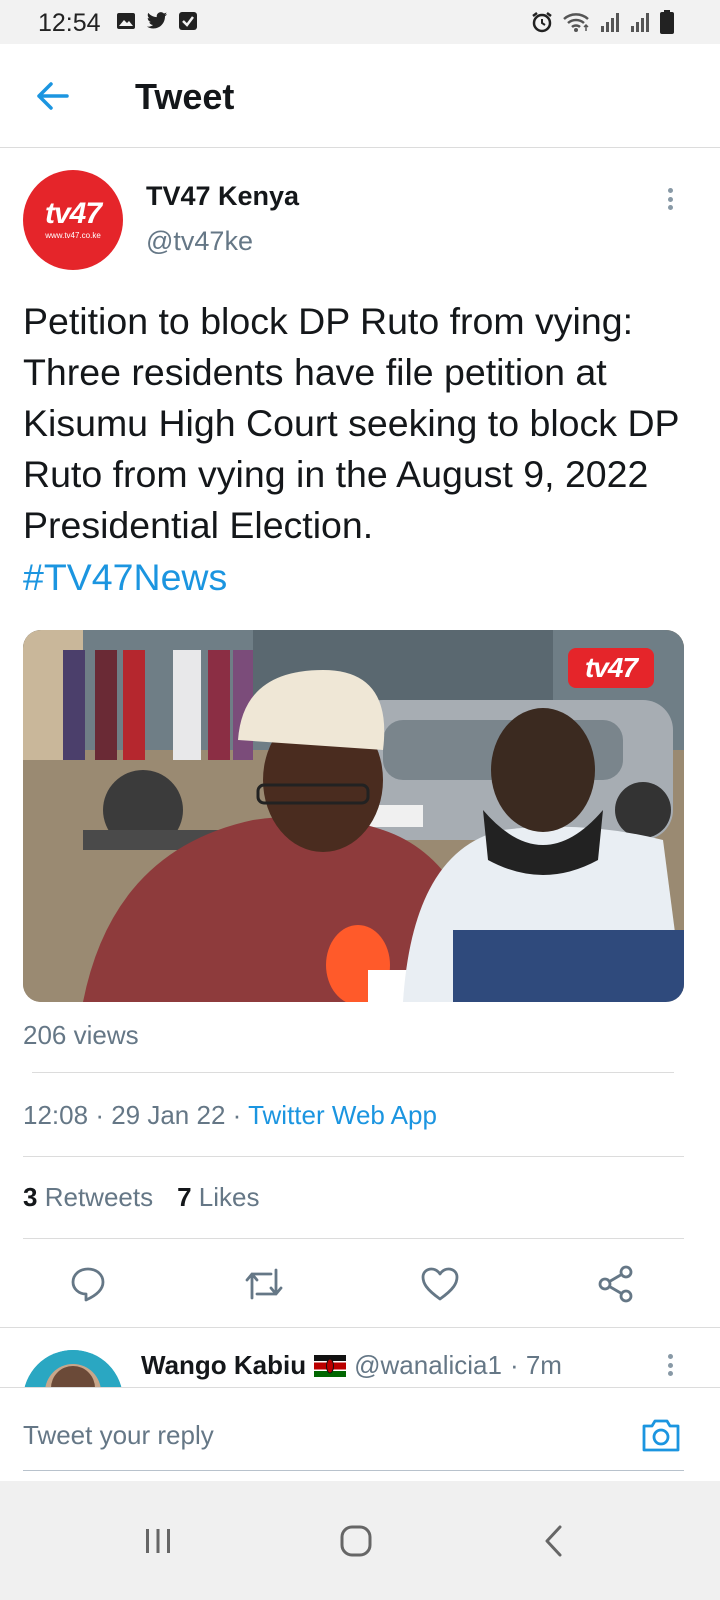 The image size is (720, 1600). What do you see at coordinates (185, 96) in the screenshot?
I see `page-title: Tweet` at bounding box center [185, 96].